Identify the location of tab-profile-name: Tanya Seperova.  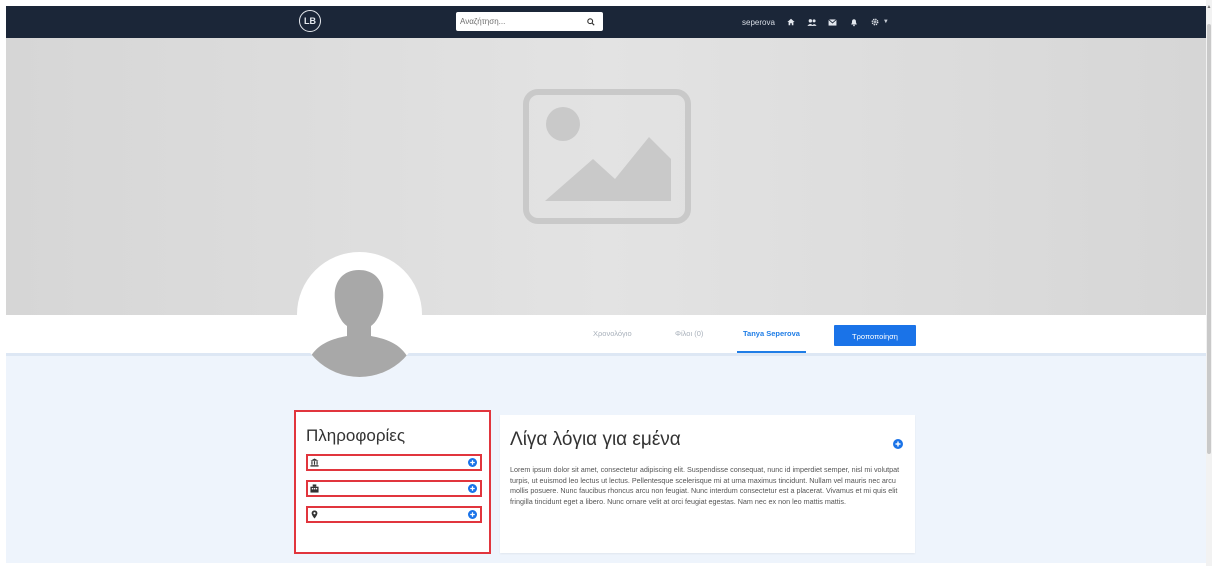
(771, 334).